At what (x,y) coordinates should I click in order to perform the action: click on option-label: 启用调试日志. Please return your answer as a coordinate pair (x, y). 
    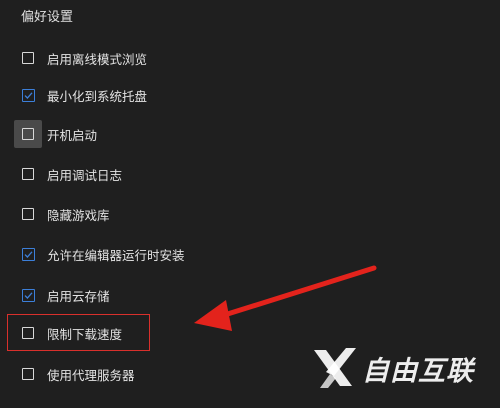
    Looking at the image, I should click on (85, 175).